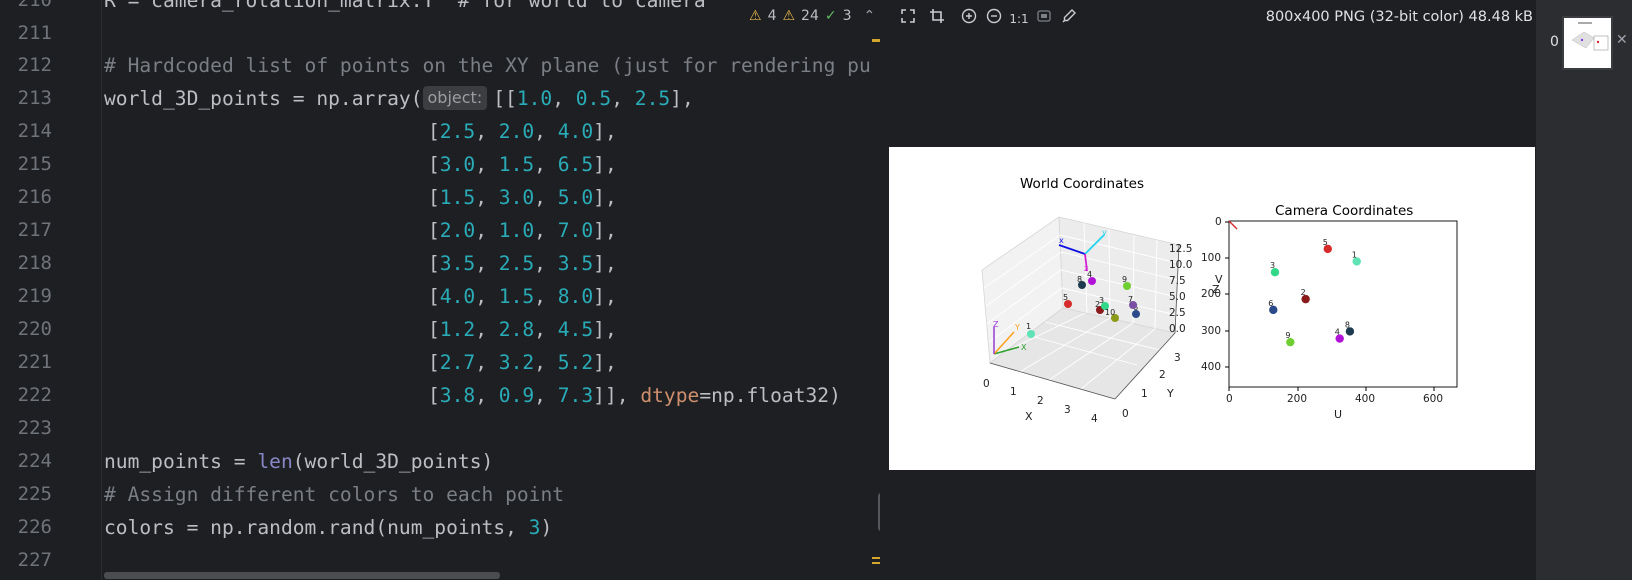 This screenshot has width=1632, height=580. What do you see at coordinates (908, 19) in the screenshot?
I see `fit-icon` at bounding box center [908, 19].